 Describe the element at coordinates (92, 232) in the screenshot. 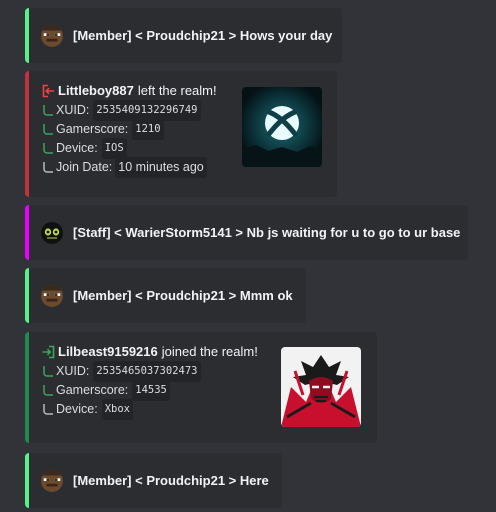

I see `message-role: [Staff]` at that location.